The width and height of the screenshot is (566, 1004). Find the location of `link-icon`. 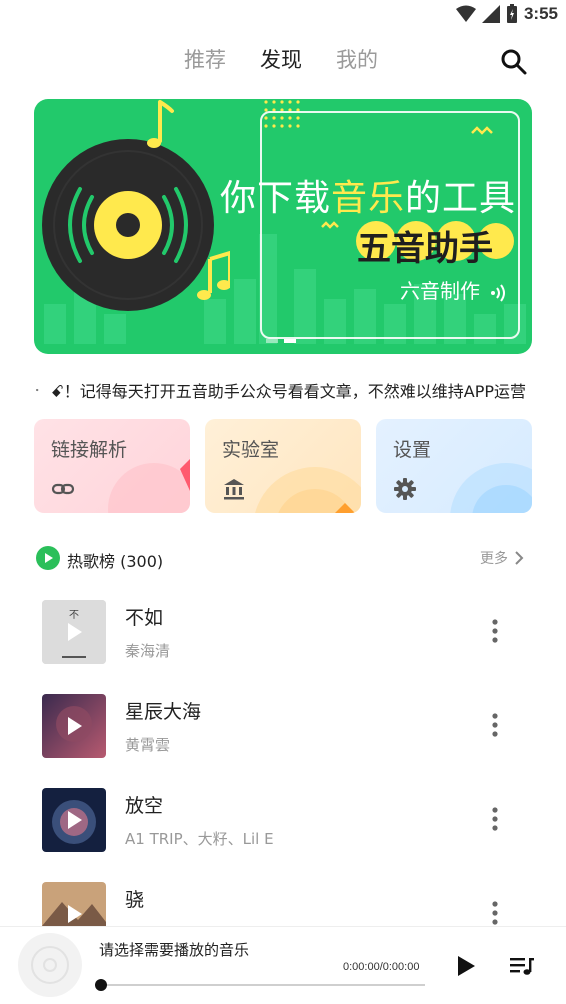

link-icon is located at coordinates (63, 489).